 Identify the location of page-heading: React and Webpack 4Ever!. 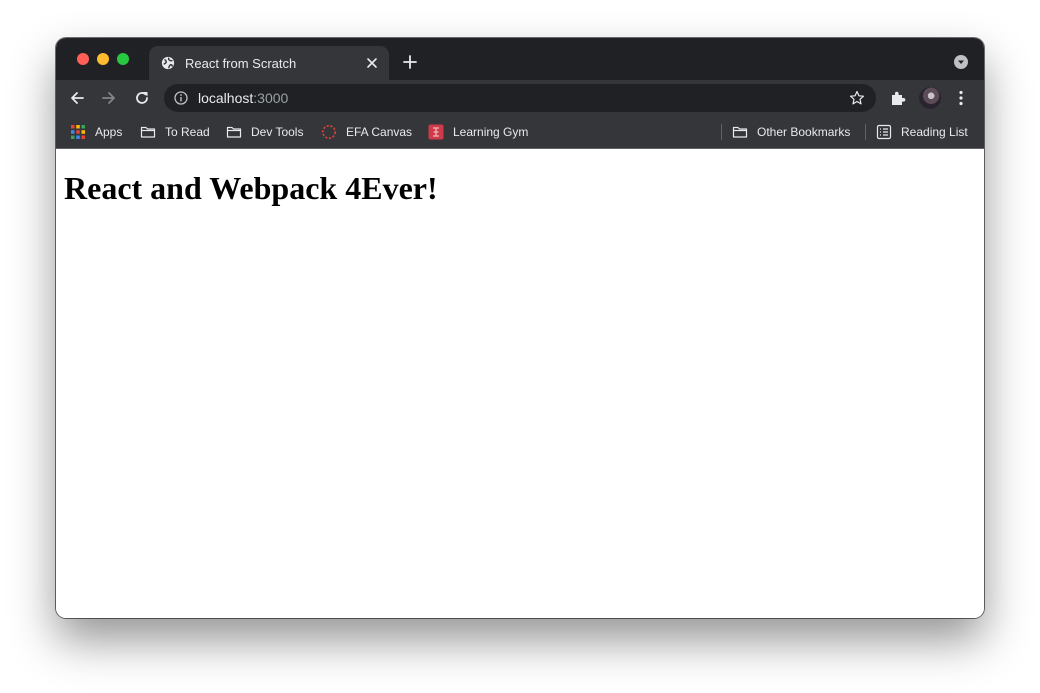
(251, 188).